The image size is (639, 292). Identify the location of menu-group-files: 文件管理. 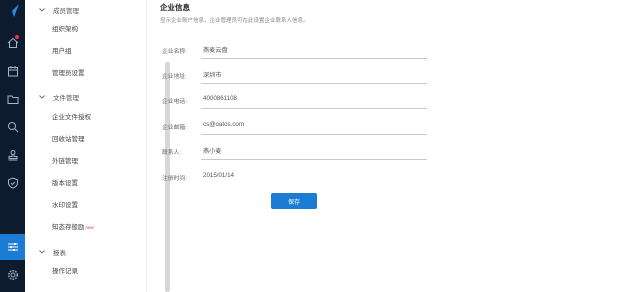
(82, 97).